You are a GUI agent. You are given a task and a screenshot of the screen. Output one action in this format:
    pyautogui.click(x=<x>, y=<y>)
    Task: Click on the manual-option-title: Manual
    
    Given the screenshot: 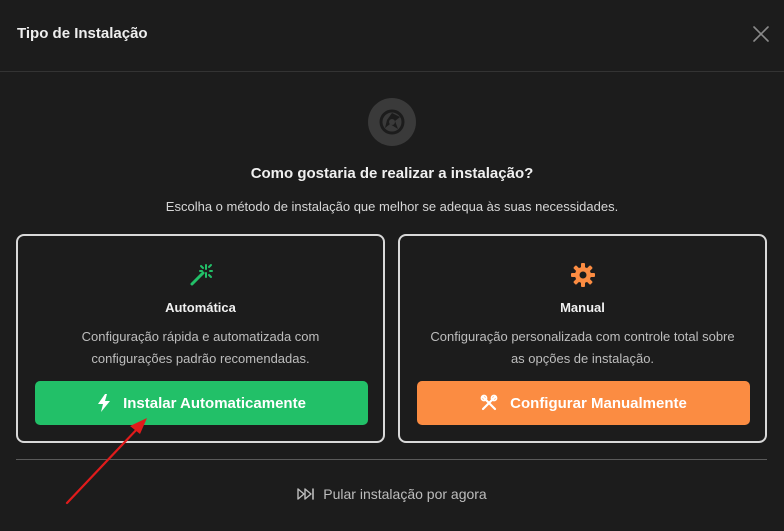 What is the action you would take?
    pyautogui.click(x=582, y=307)
    